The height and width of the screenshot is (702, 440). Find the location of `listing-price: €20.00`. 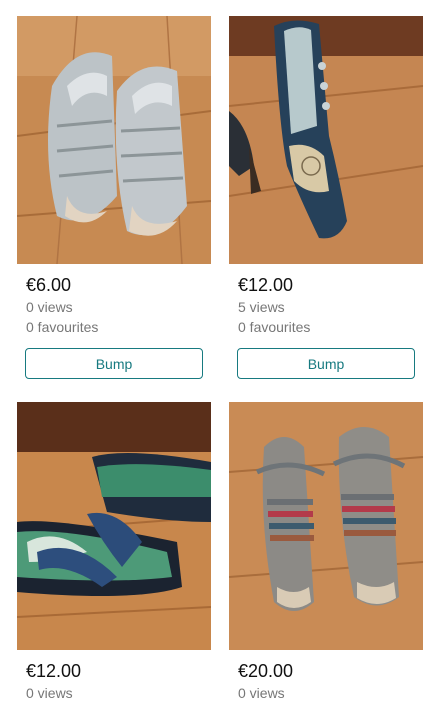

listing-price: €20.00 is located at coordinates (266, 671).